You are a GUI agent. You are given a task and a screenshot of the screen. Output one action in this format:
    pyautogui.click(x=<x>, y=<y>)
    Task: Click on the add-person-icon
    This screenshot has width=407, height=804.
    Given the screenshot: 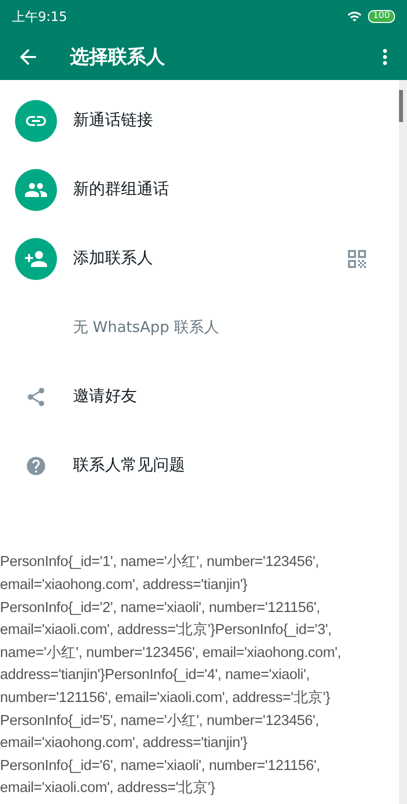 What is the action you would take?
    pyautogui.click(x=36, y=259)
    